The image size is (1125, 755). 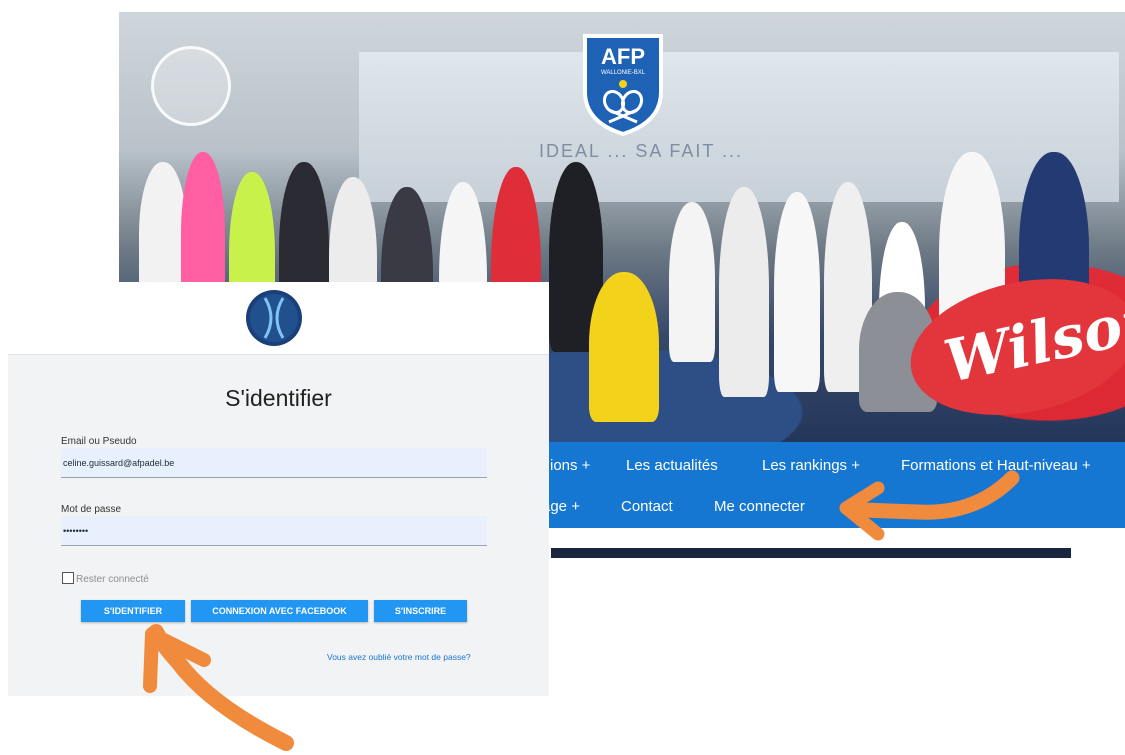 What do you see at coordinates (811, 553) in the screenshot?
I see `content-divider` at bounding box center [811, 553].